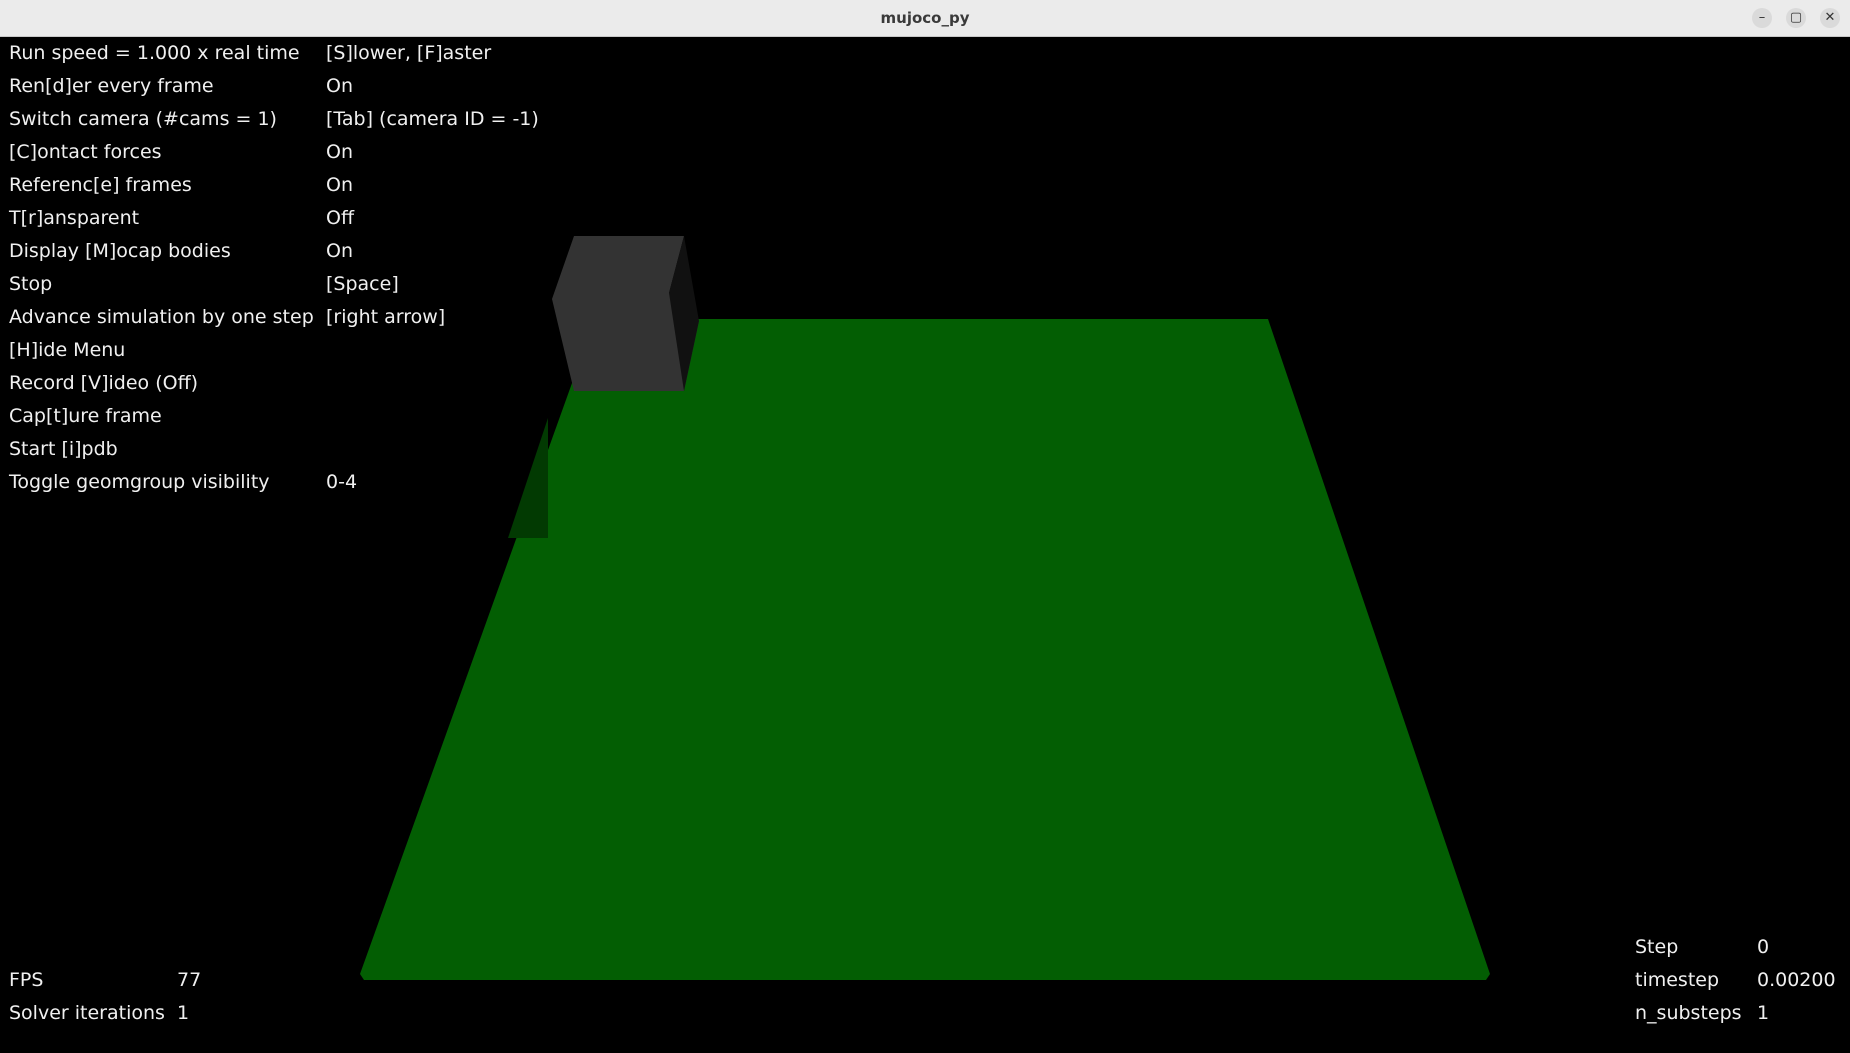 The height and width of the screenshot is (1053, 1850). Describe the element at coordinates (63, 449) in the screenshot. I see `menu-key: Start [i]pdb` at that location.